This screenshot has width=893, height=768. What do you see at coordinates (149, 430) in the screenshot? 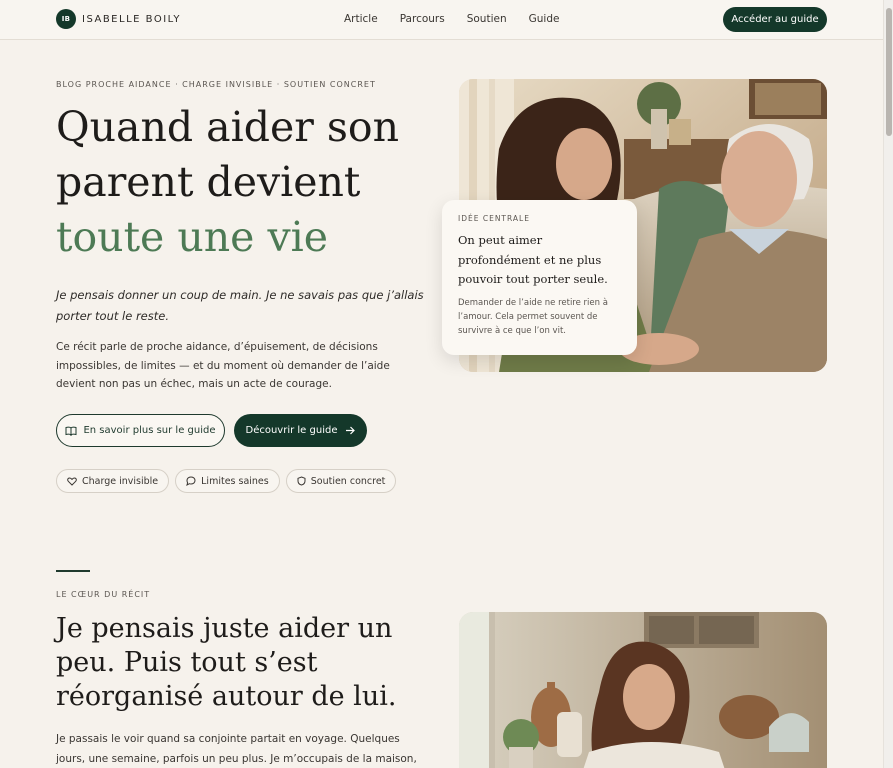
I see `learn-more-label: En savoir plus sur le guide` at bounding box center [149, 430].